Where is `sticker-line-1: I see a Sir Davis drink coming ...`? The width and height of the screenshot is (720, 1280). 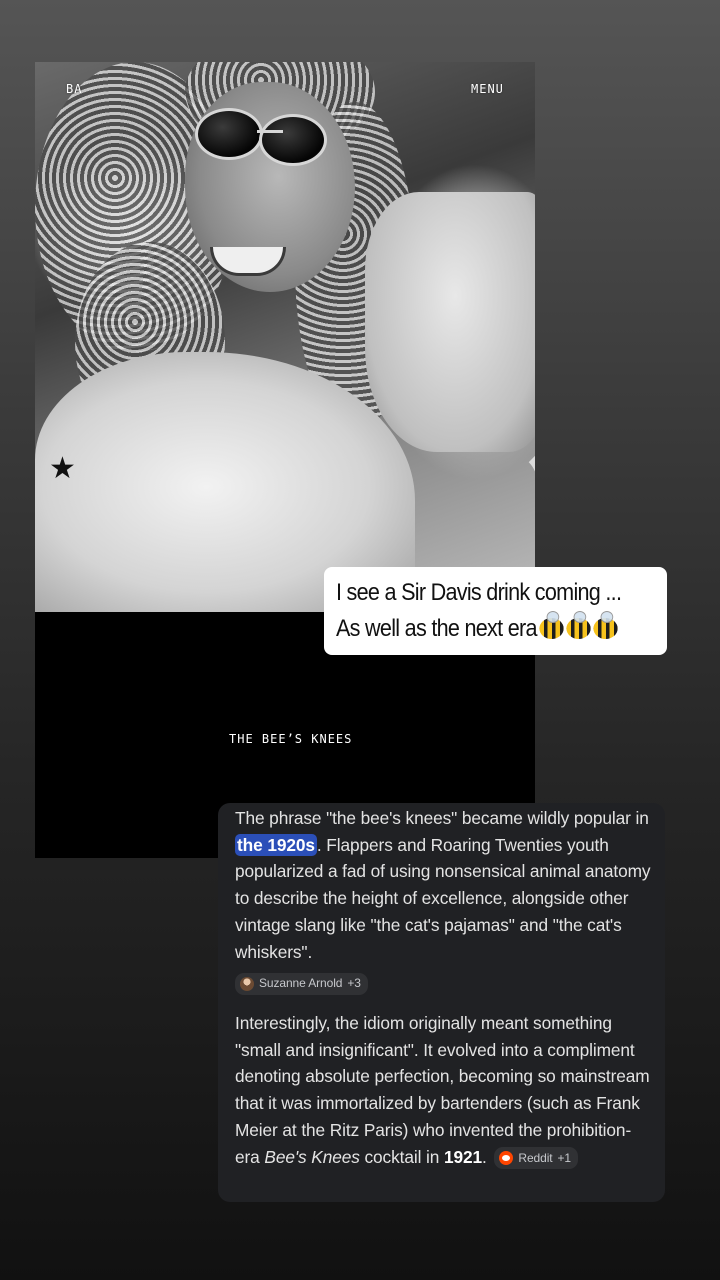 sticker-line-1: I see a Sir Davis drink coming ... is located at coordinates (479, 592).